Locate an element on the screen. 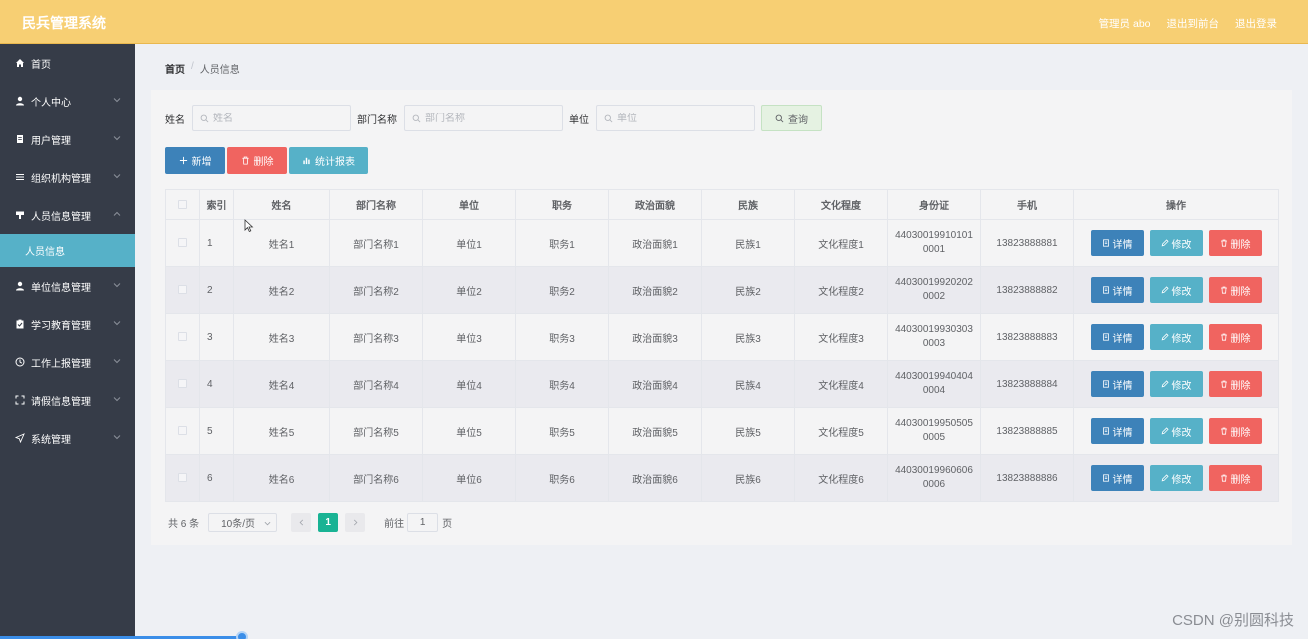 This screenshot has width=1308, height=639. prev-page-button is located at coordinates (301, 522).